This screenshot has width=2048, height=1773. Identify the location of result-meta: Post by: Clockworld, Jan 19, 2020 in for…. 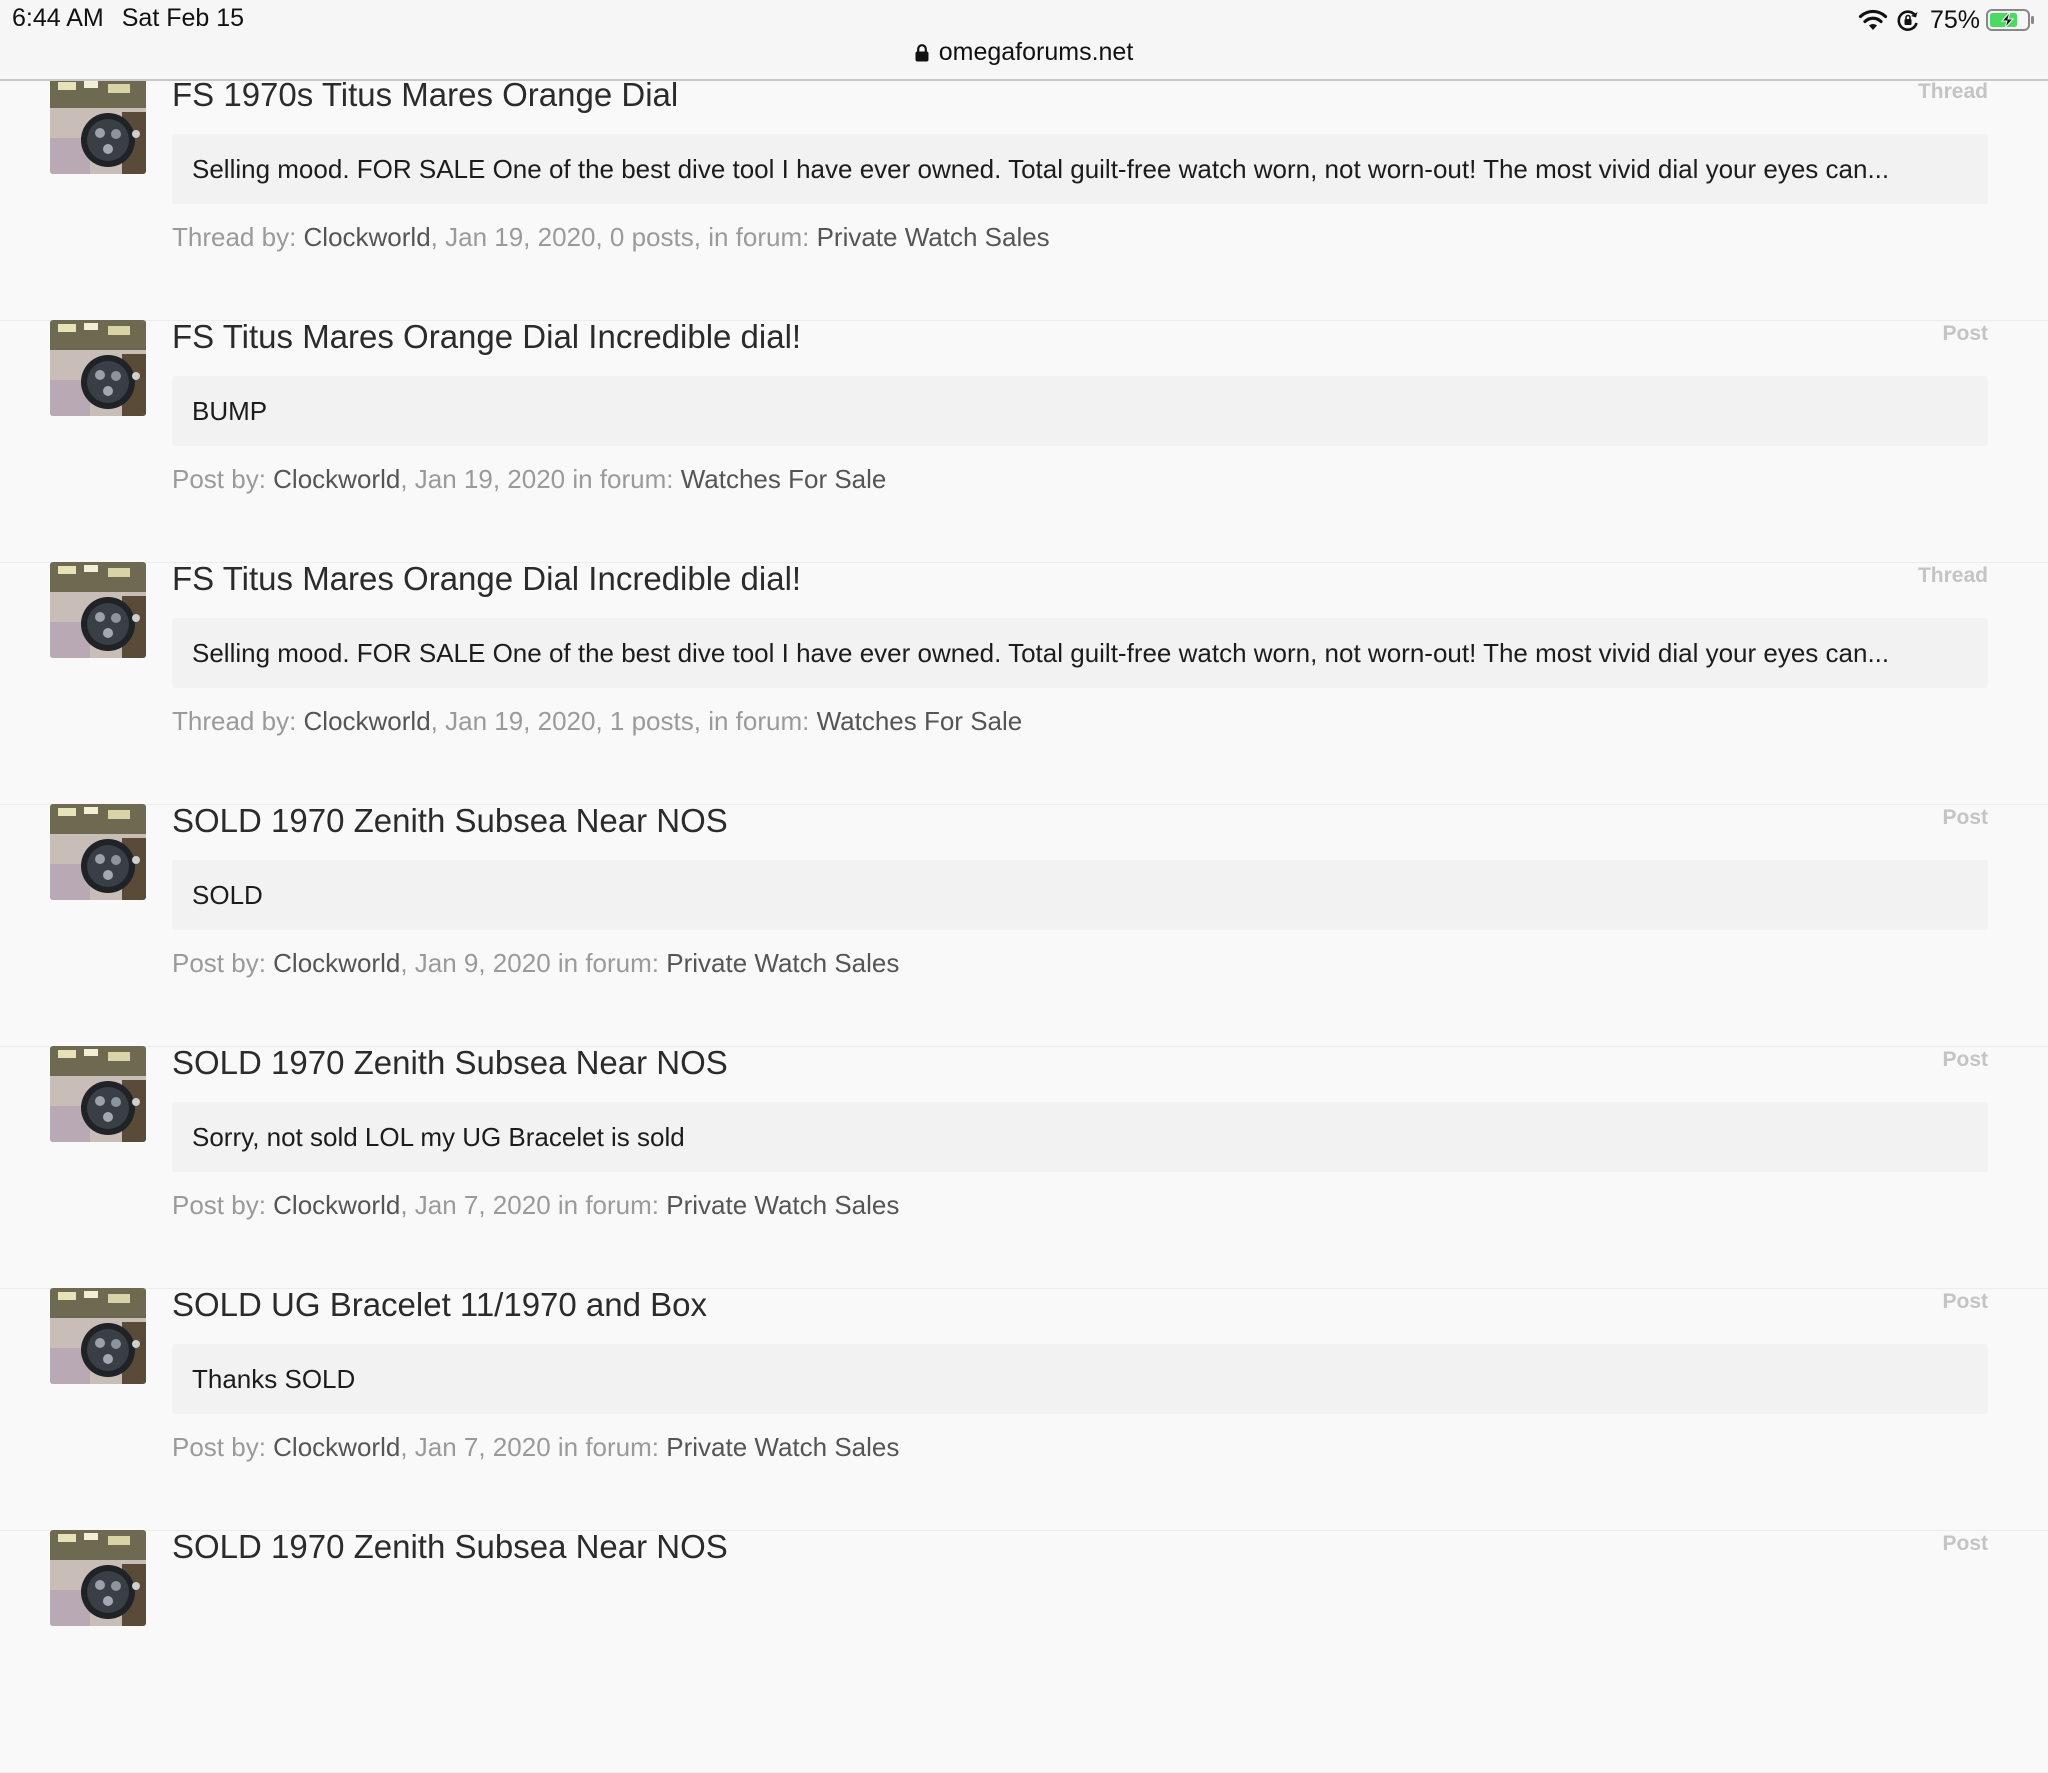
(529, 479).